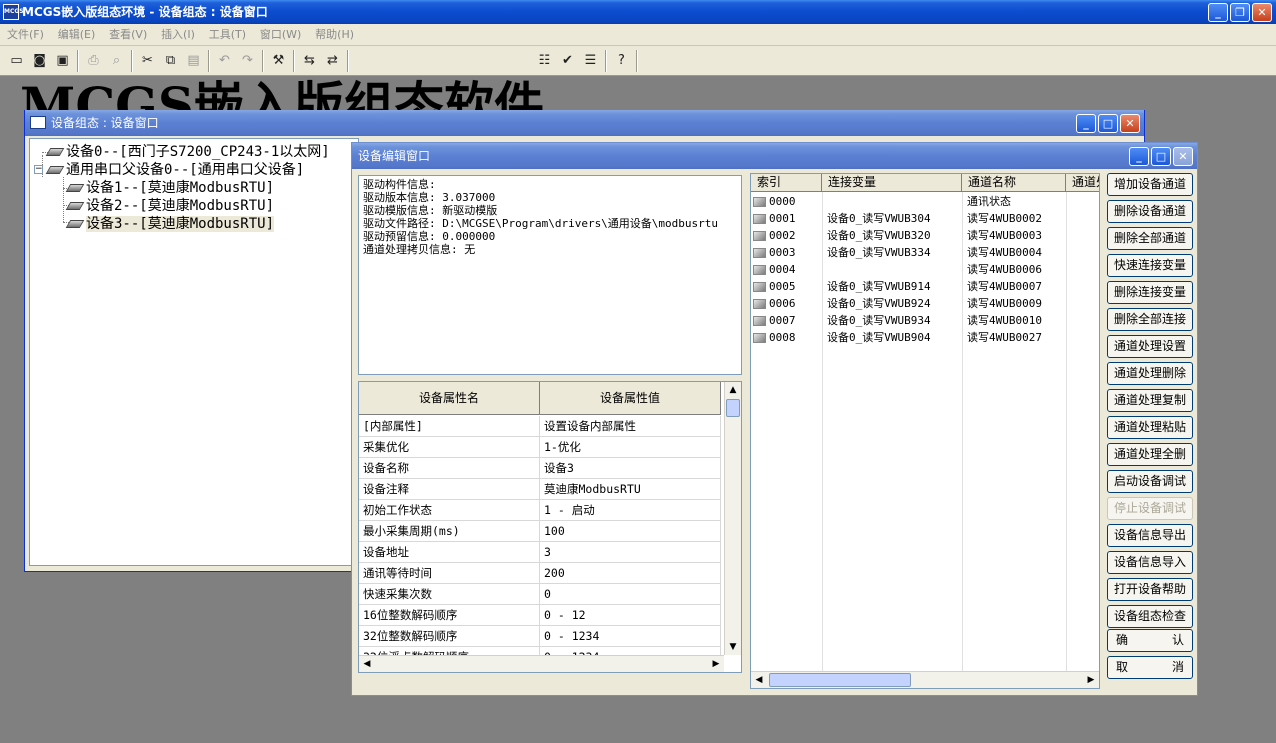 This screenshot has height=743, width=1276. What do you see at coordinates (908, 303) in the screenshot?
I see `channel-row: 0006 设备0_读写VWUB924 读写4WUB0009` at bounding box center [908, 303].